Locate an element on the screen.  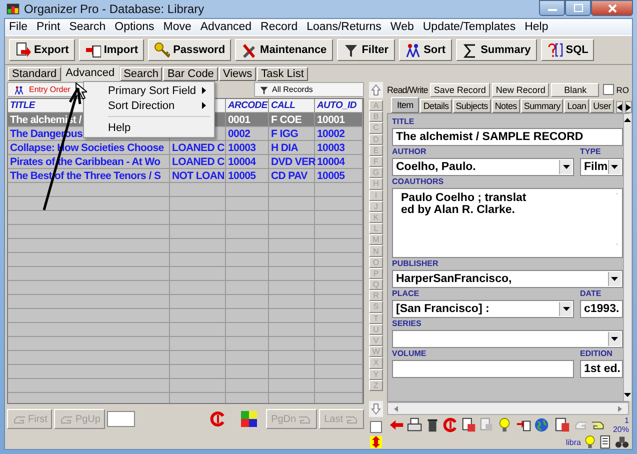
table-cell: 0002 is located at coordinates (239, 134).